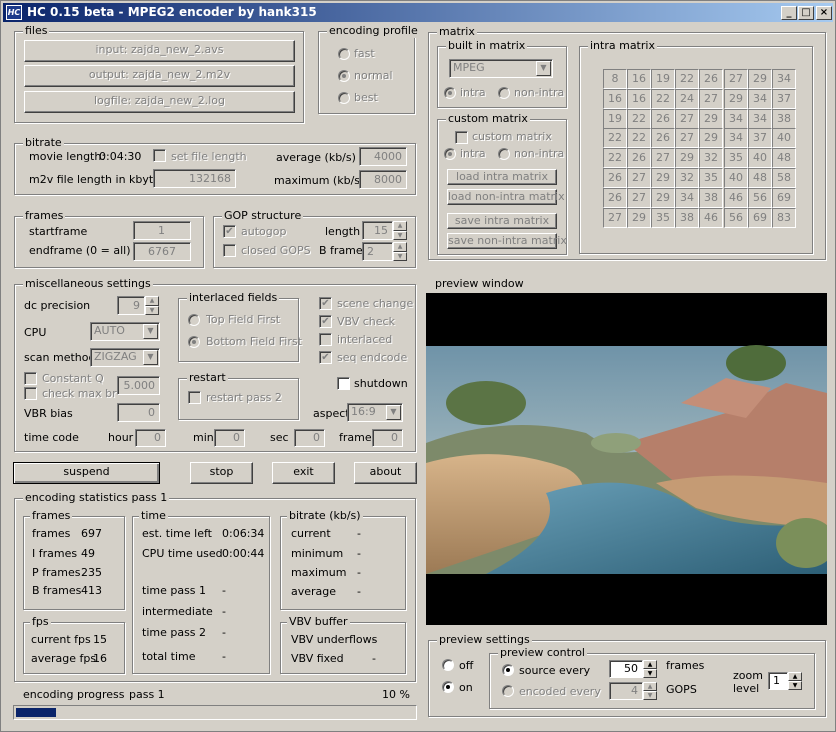 The height and width of the screenshot is (732, 836). I want to click on hour-field: 0, so click(150, 438).